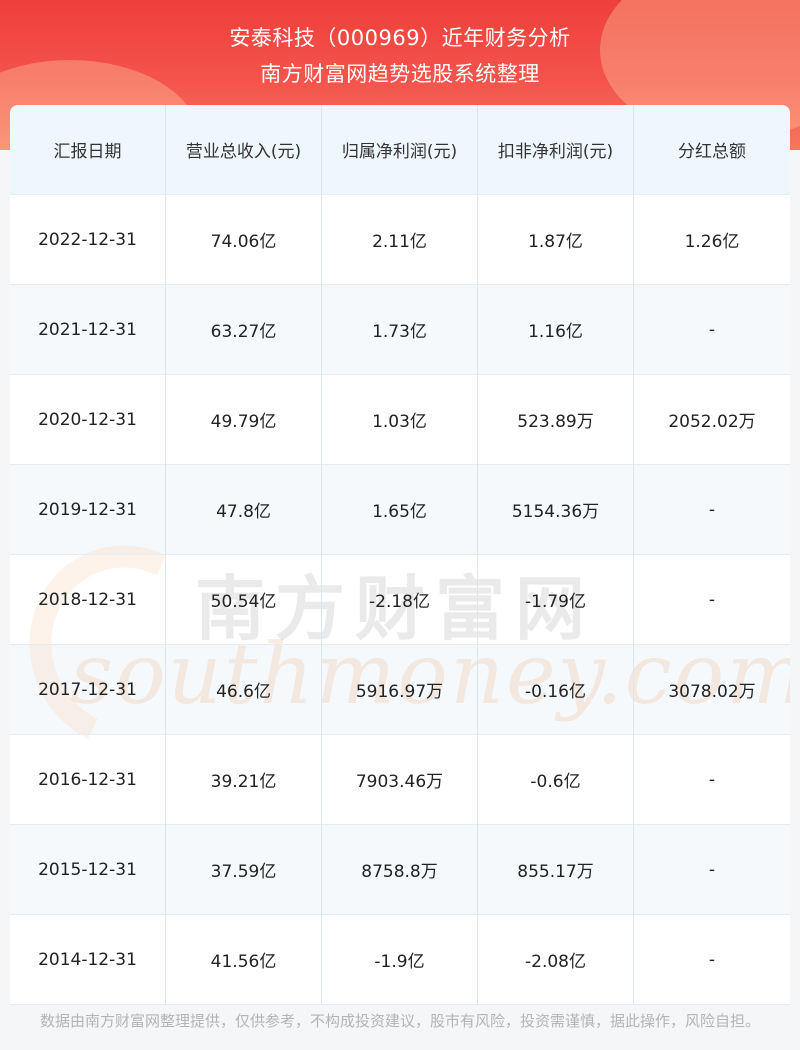  I want to click on cell-revenue: 39.21亿, so click(244, 780).